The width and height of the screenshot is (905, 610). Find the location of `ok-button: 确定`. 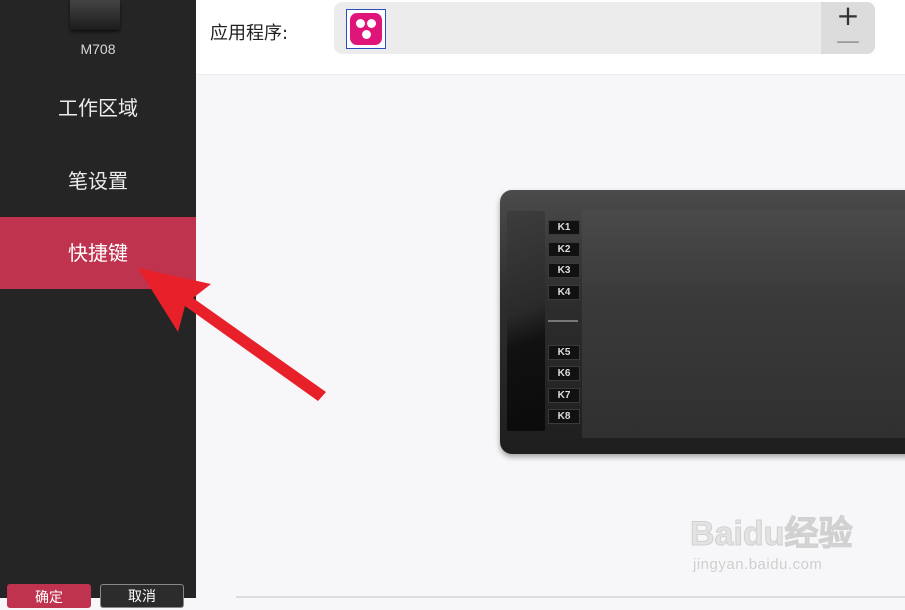

ok-button: 确定 is located at coordinates (49, 596).